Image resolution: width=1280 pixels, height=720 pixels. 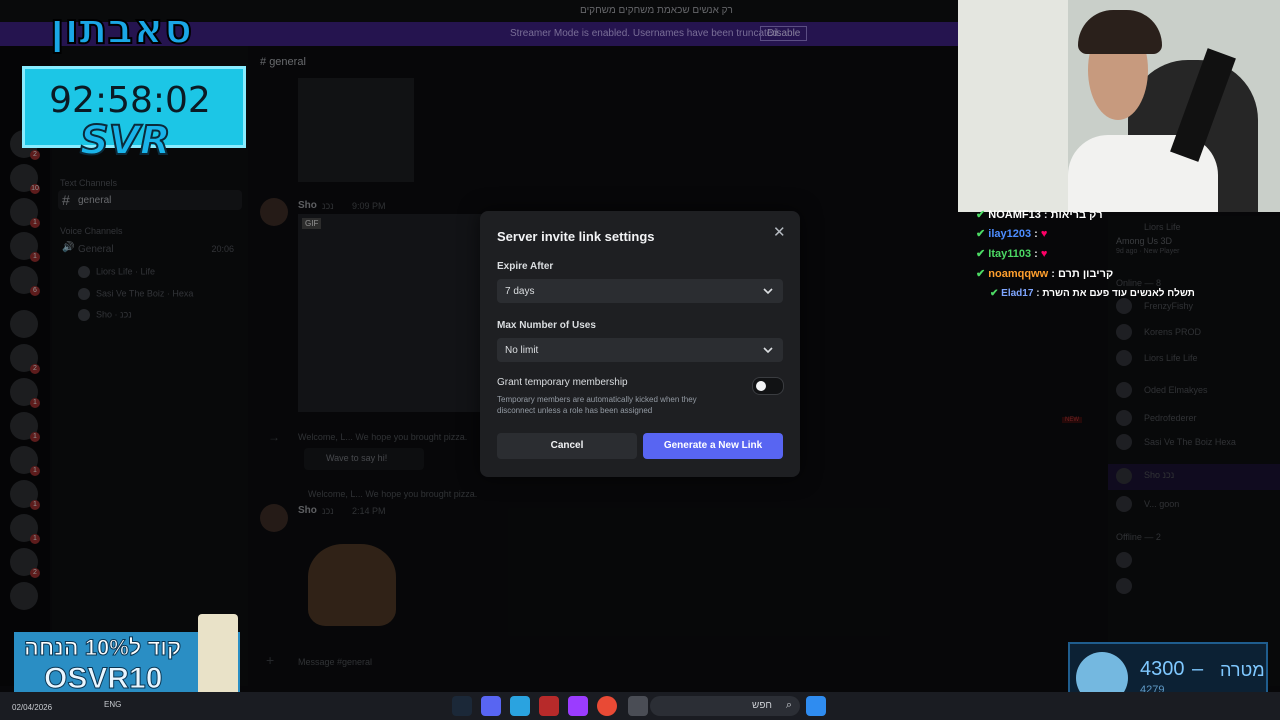 What do you see at coordinates (1076, 215) in the screenshot?
I see `chat-text: רק בריאות` at bounding box center [1076, 215].